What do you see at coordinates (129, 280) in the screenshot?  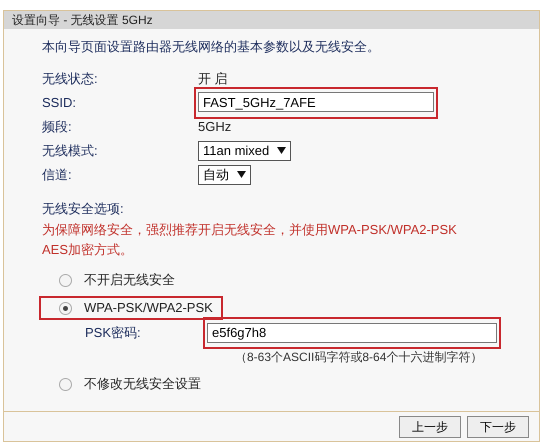 I see `radio-label: 不开启无线安全` at bounding box center [129, 280].